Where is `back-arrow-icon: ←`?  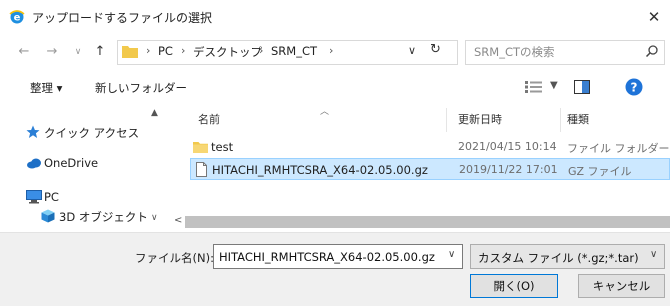 back-arrow-icon: ← is located at coordinates (24, 52).